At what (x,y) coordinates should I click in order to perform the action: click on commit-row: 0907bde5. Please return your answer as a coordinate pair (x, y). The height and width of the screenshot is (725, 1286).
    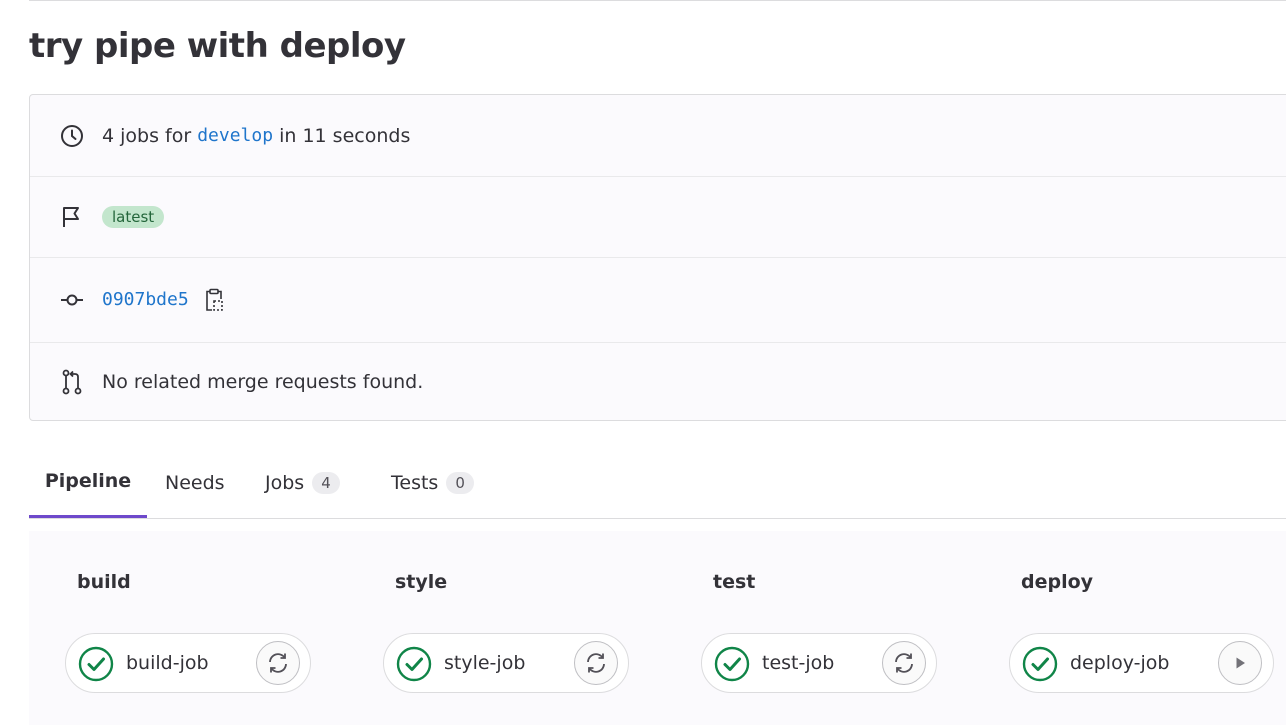
    Looking at the image, I should click on (658, 300).